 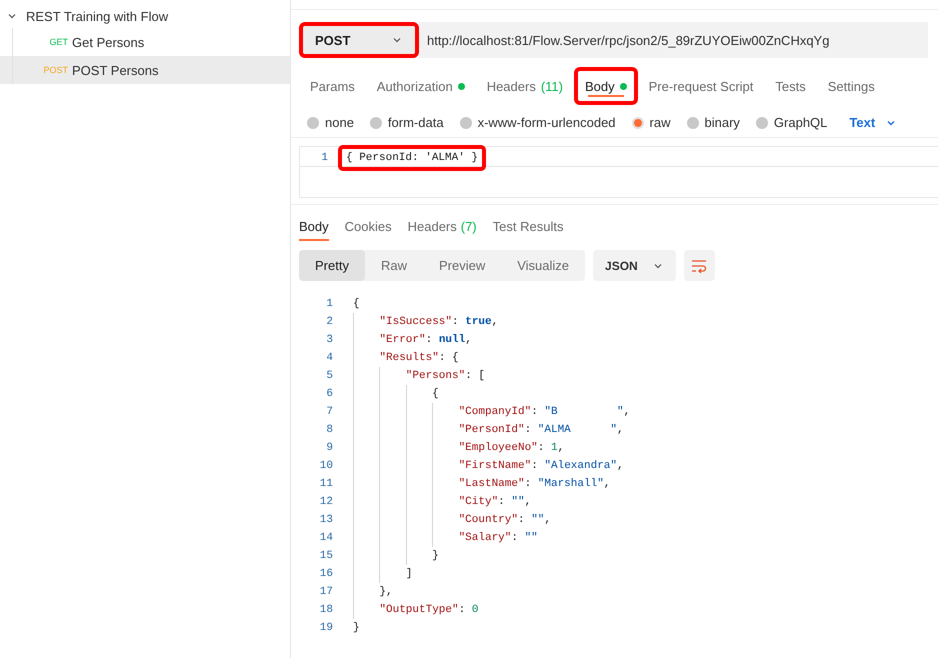 I want to click on request-name: POST Persons, so click(x=115, y=70).